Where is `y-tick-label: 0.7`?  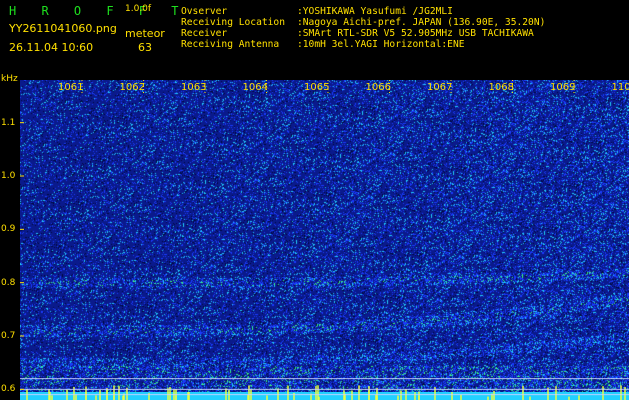
y-tick-label: 0.7 is located at coordinates (8, 336).